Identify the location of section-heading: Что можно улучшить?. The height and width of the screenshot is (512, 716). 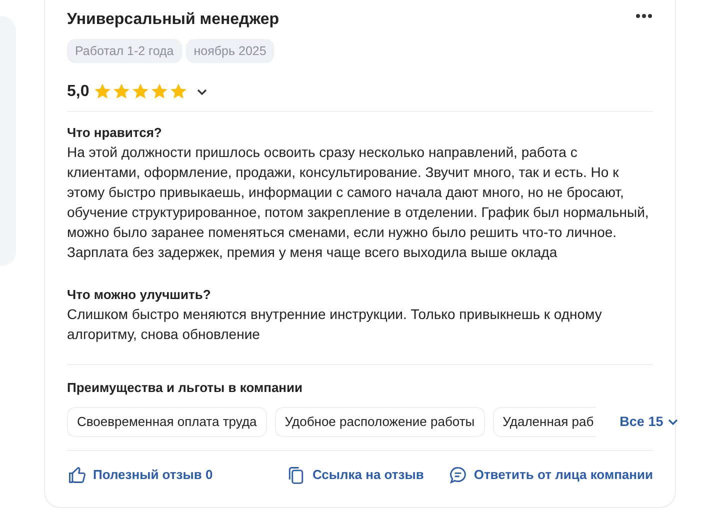
(139, 295).